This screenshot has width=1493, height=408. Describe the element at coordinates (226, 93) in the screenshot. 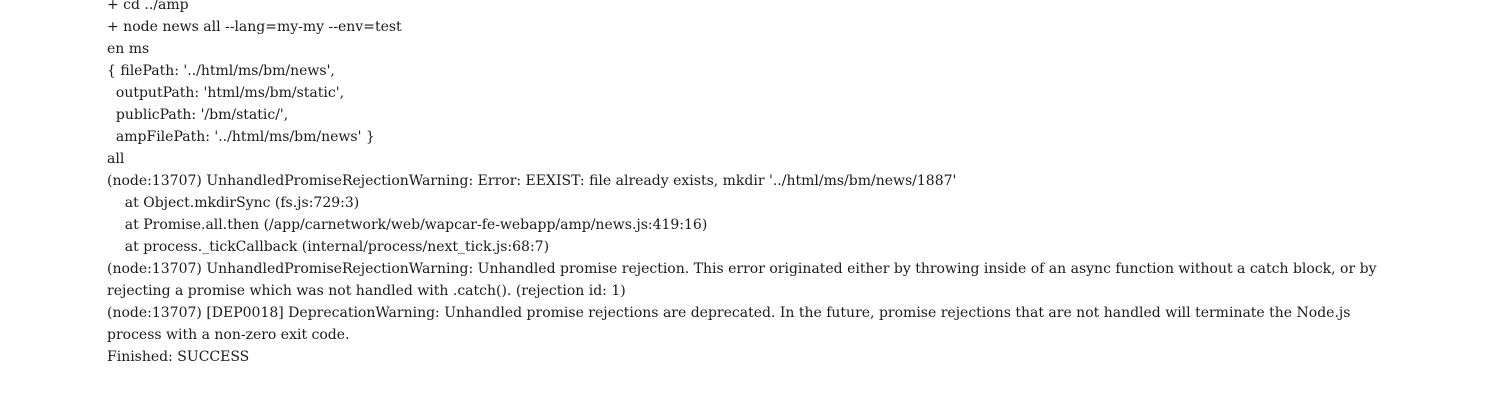

I see `console-line: outputPath: 'html/ms/bm/static',` at that location.